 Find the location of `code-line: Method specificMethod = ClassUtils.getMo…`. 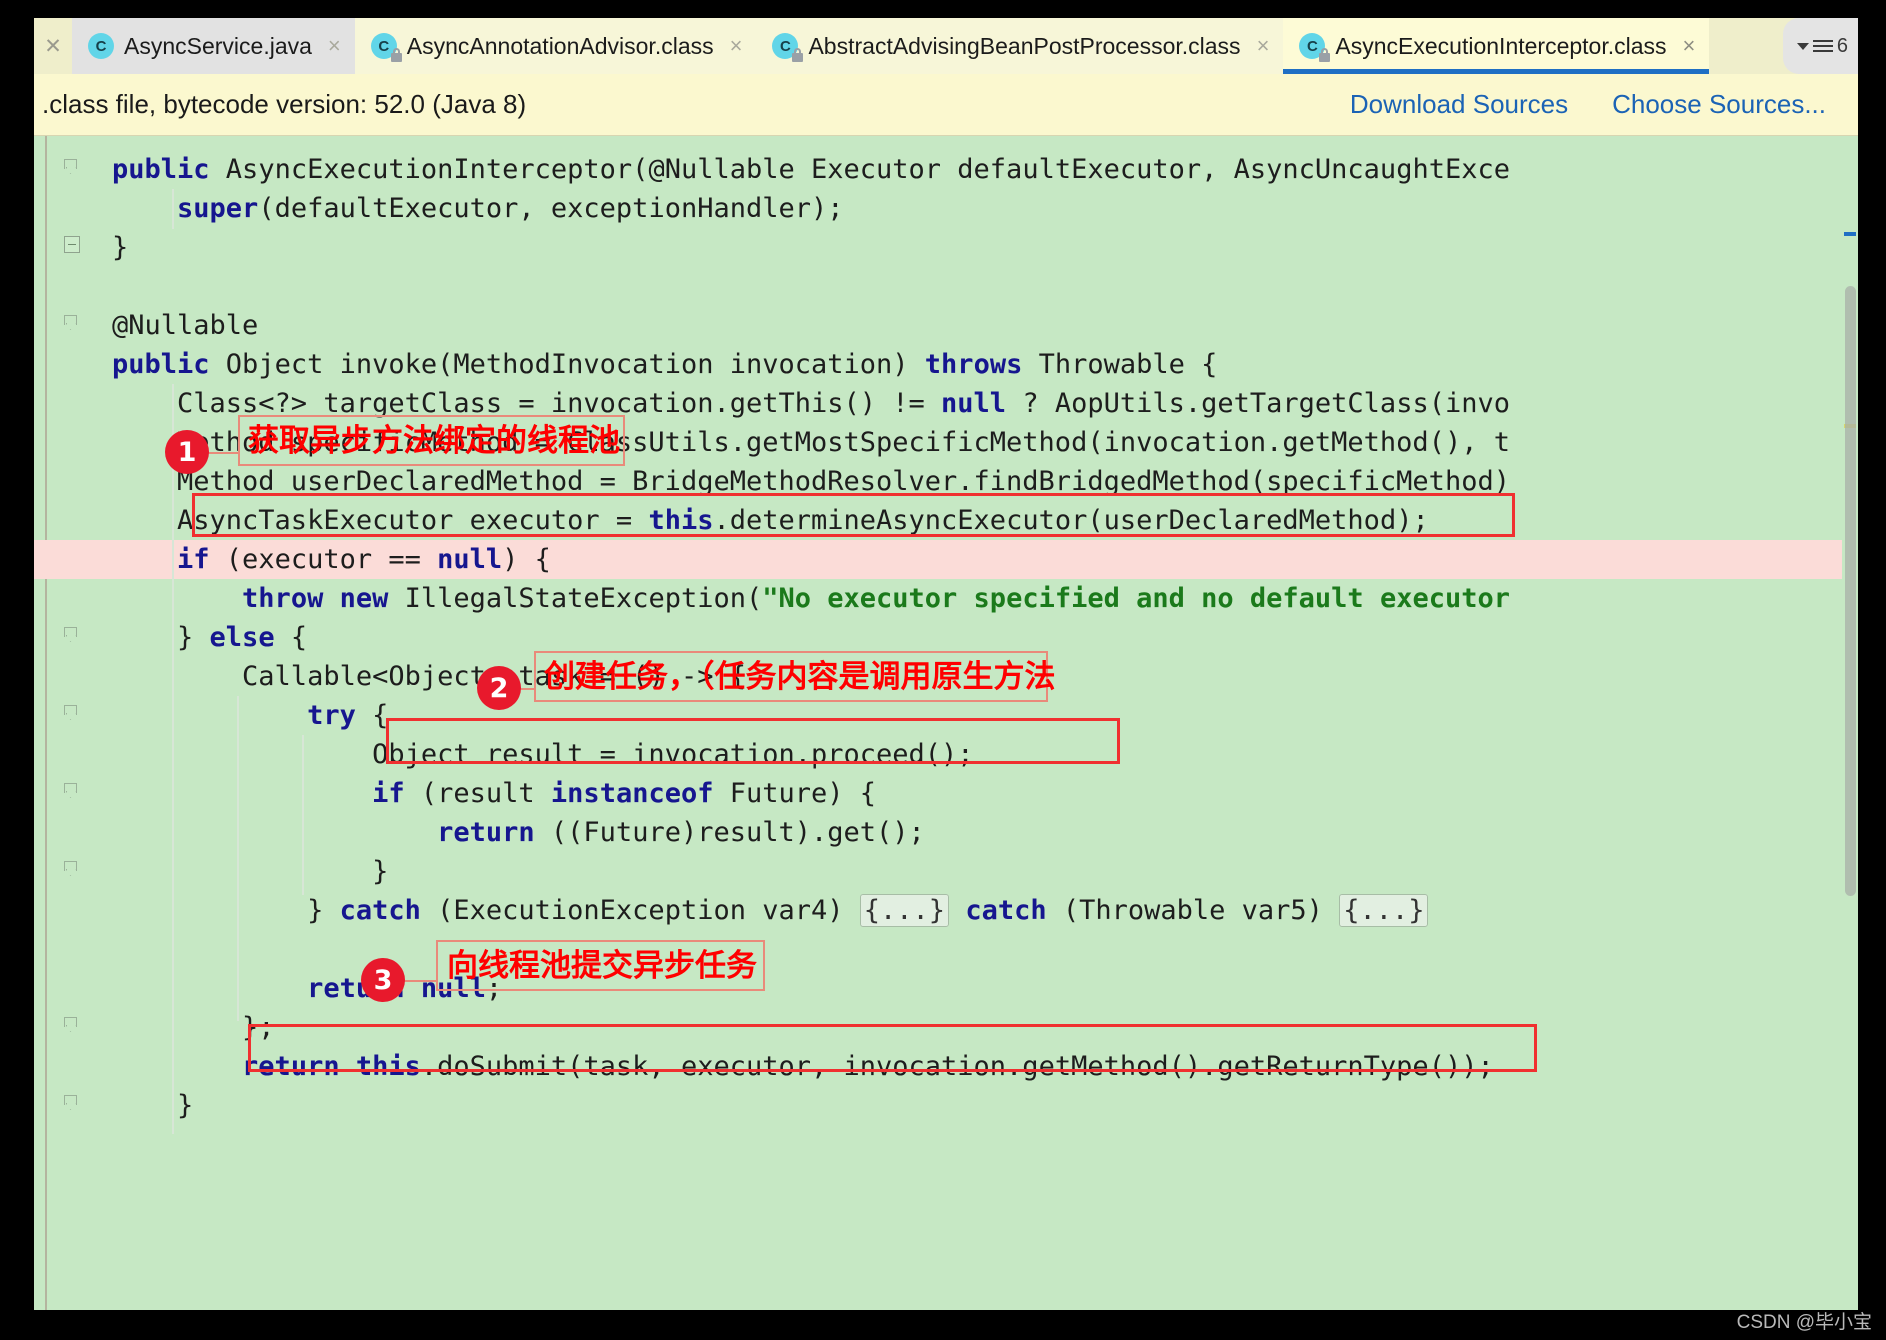

code-line: Method specificMethod = ClassUtils.getMo… is located at coordinates (811, 442).